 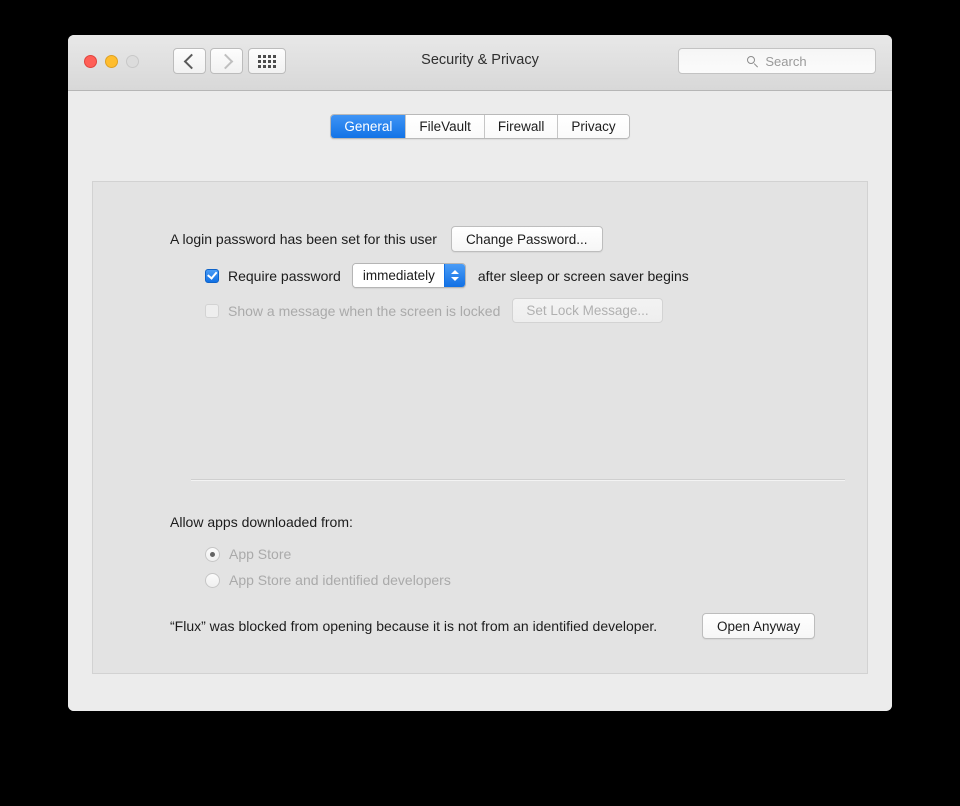 I want to click on allow-apps-option-app-store: App Store, so click(x=248, y=554).